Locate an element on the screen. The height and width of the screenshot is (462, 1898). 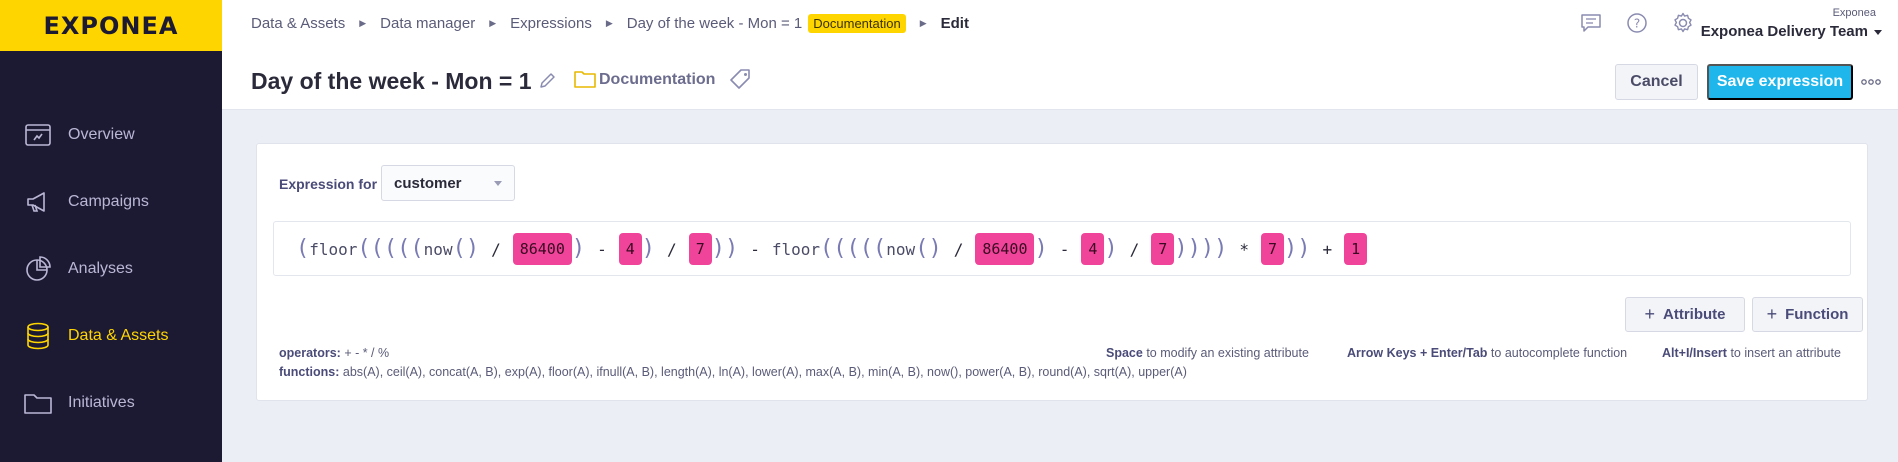
folder-link: Documentation is located at coordinates (657, 80).